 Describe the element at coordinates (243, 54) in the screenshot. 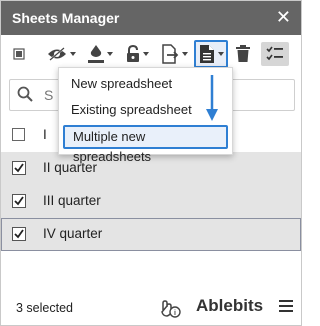

I see `trash-icon` at that location.